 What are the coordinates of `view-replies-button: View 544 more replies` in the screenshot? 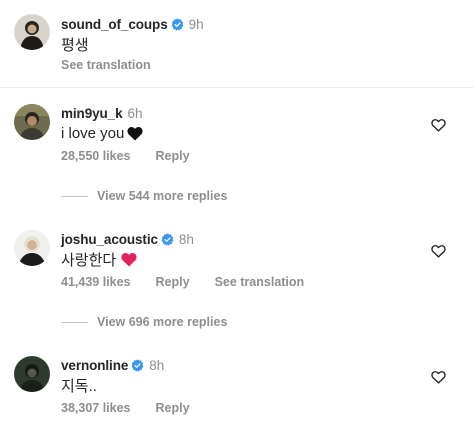 It's located at (144, 196).